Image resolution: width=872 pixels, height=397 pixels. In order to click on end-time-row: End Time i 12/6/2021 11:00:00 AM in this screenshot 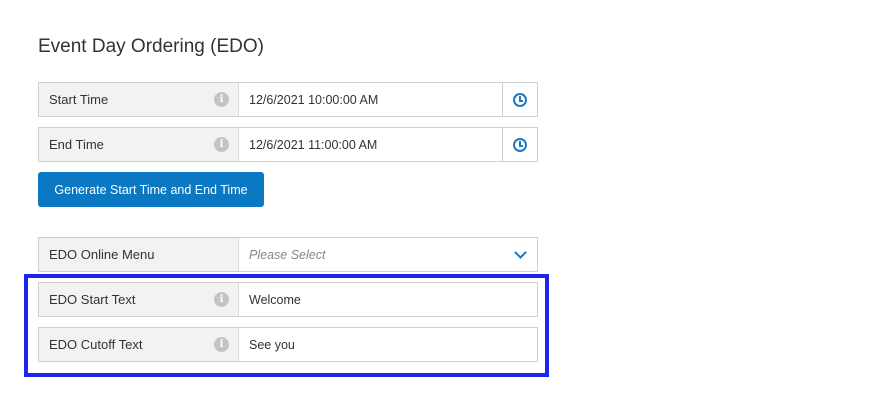, I will do `click(288, 144)`.